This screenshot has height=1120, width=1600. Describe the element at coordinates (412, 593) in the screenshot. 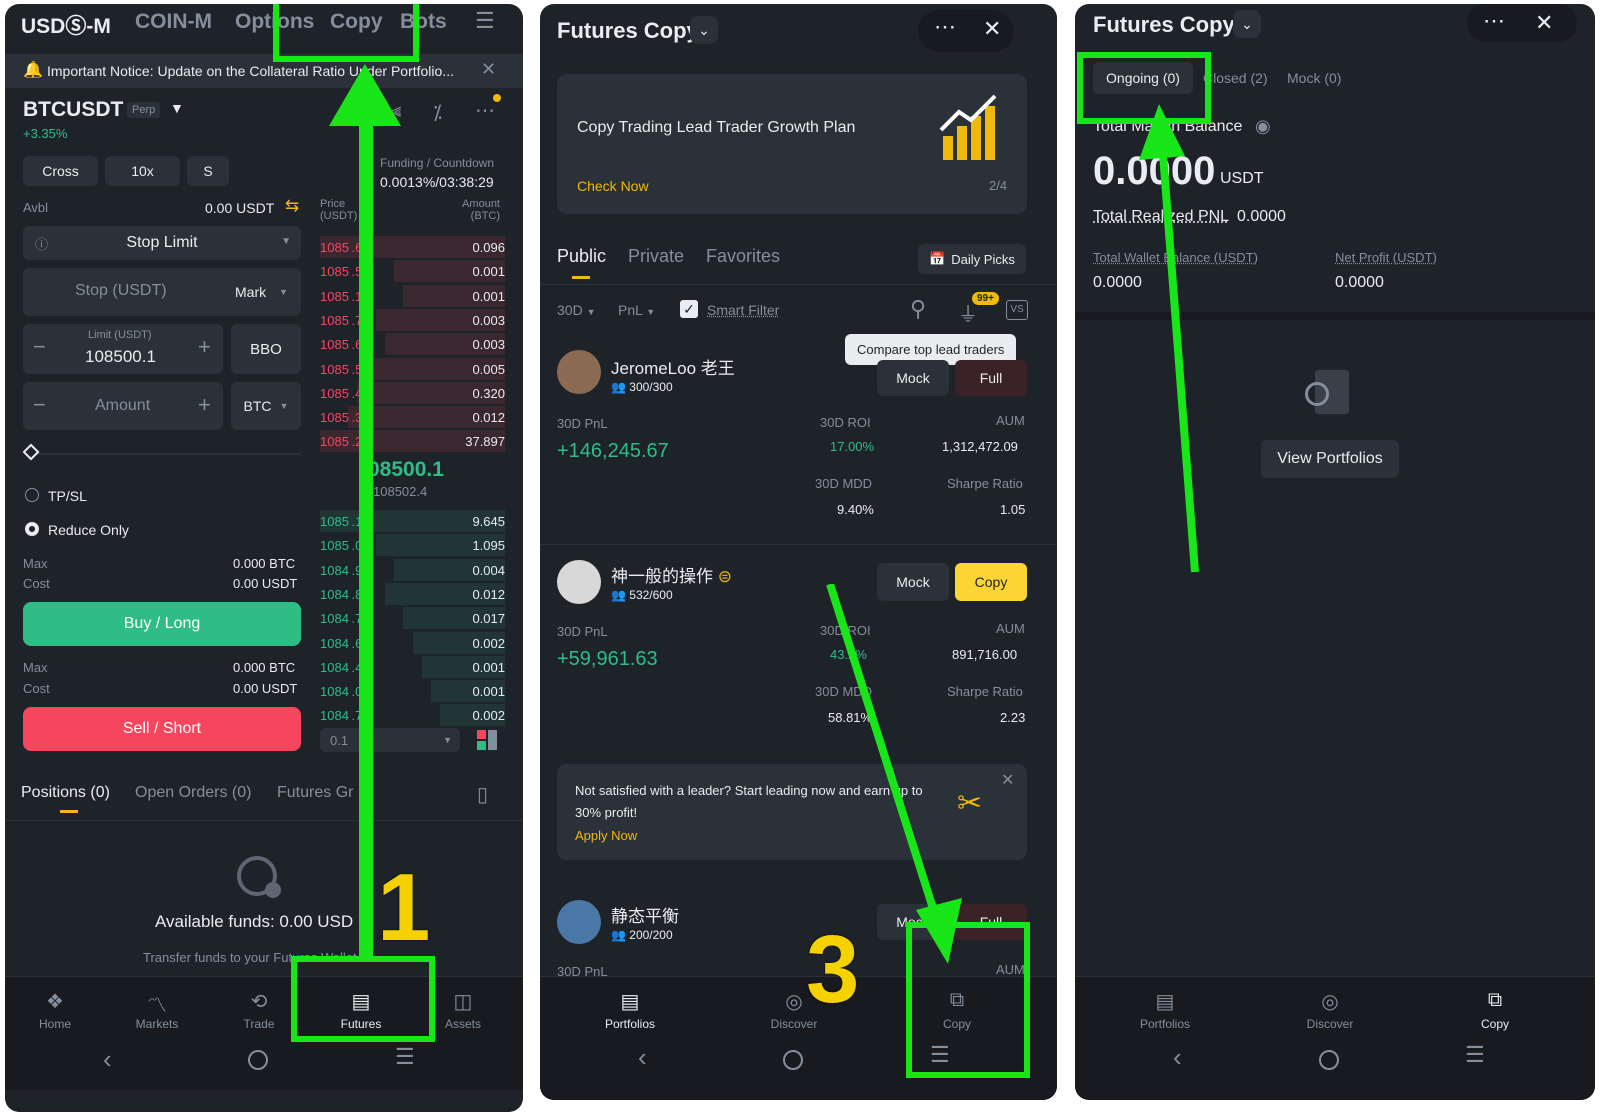

I see `bid-row: 1084 .8 0.012` at that location.